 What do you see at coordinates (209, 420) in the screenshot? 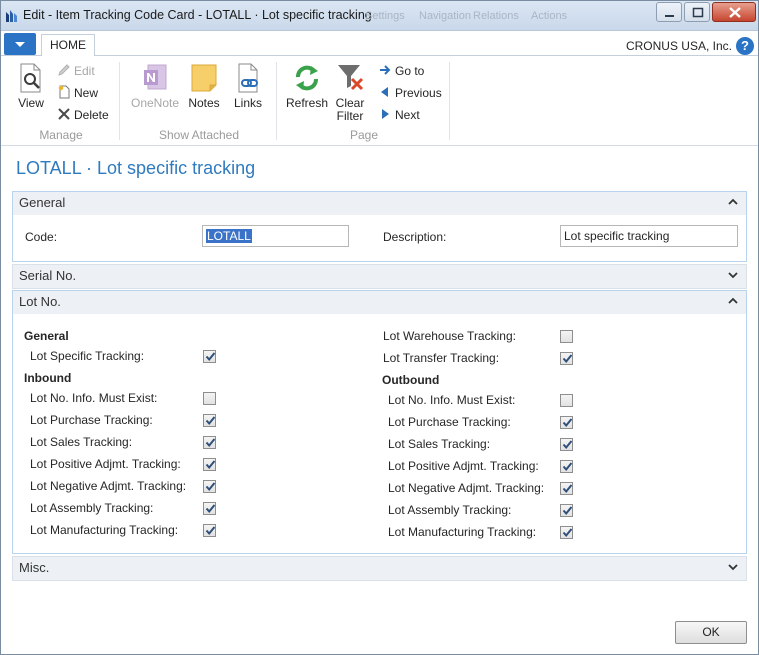
I see `inbound-lot-purchase-tracking-checkbox` at bounding box center [209, 420].